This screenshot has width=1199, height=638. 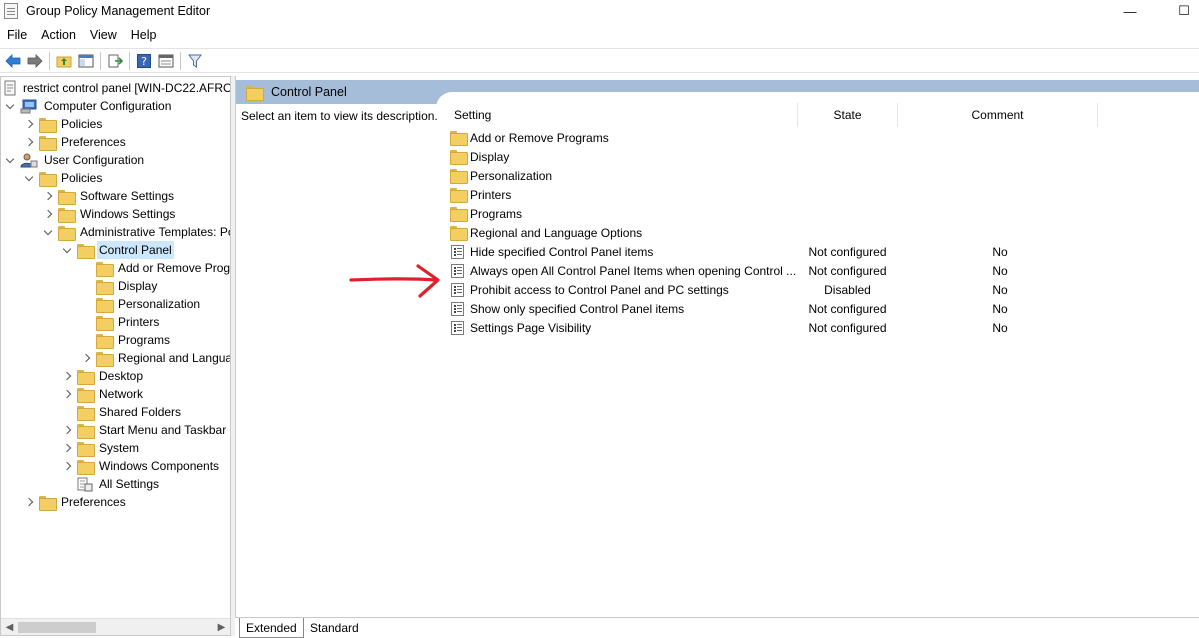 I want to click on tree-item-user-configuration: User Configuration, so click(x=75, y=160).